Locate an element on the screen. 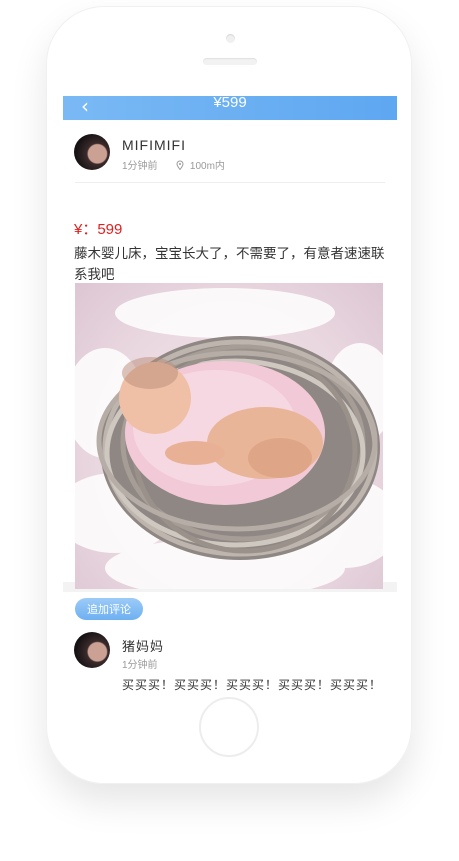 This screenshot has width=459, height=861. comments-section: 追加评论 猪妈妈 1分钟前 买买买！买买买！买买买！买买买！买买买！ is located at coordinates (230, 642).